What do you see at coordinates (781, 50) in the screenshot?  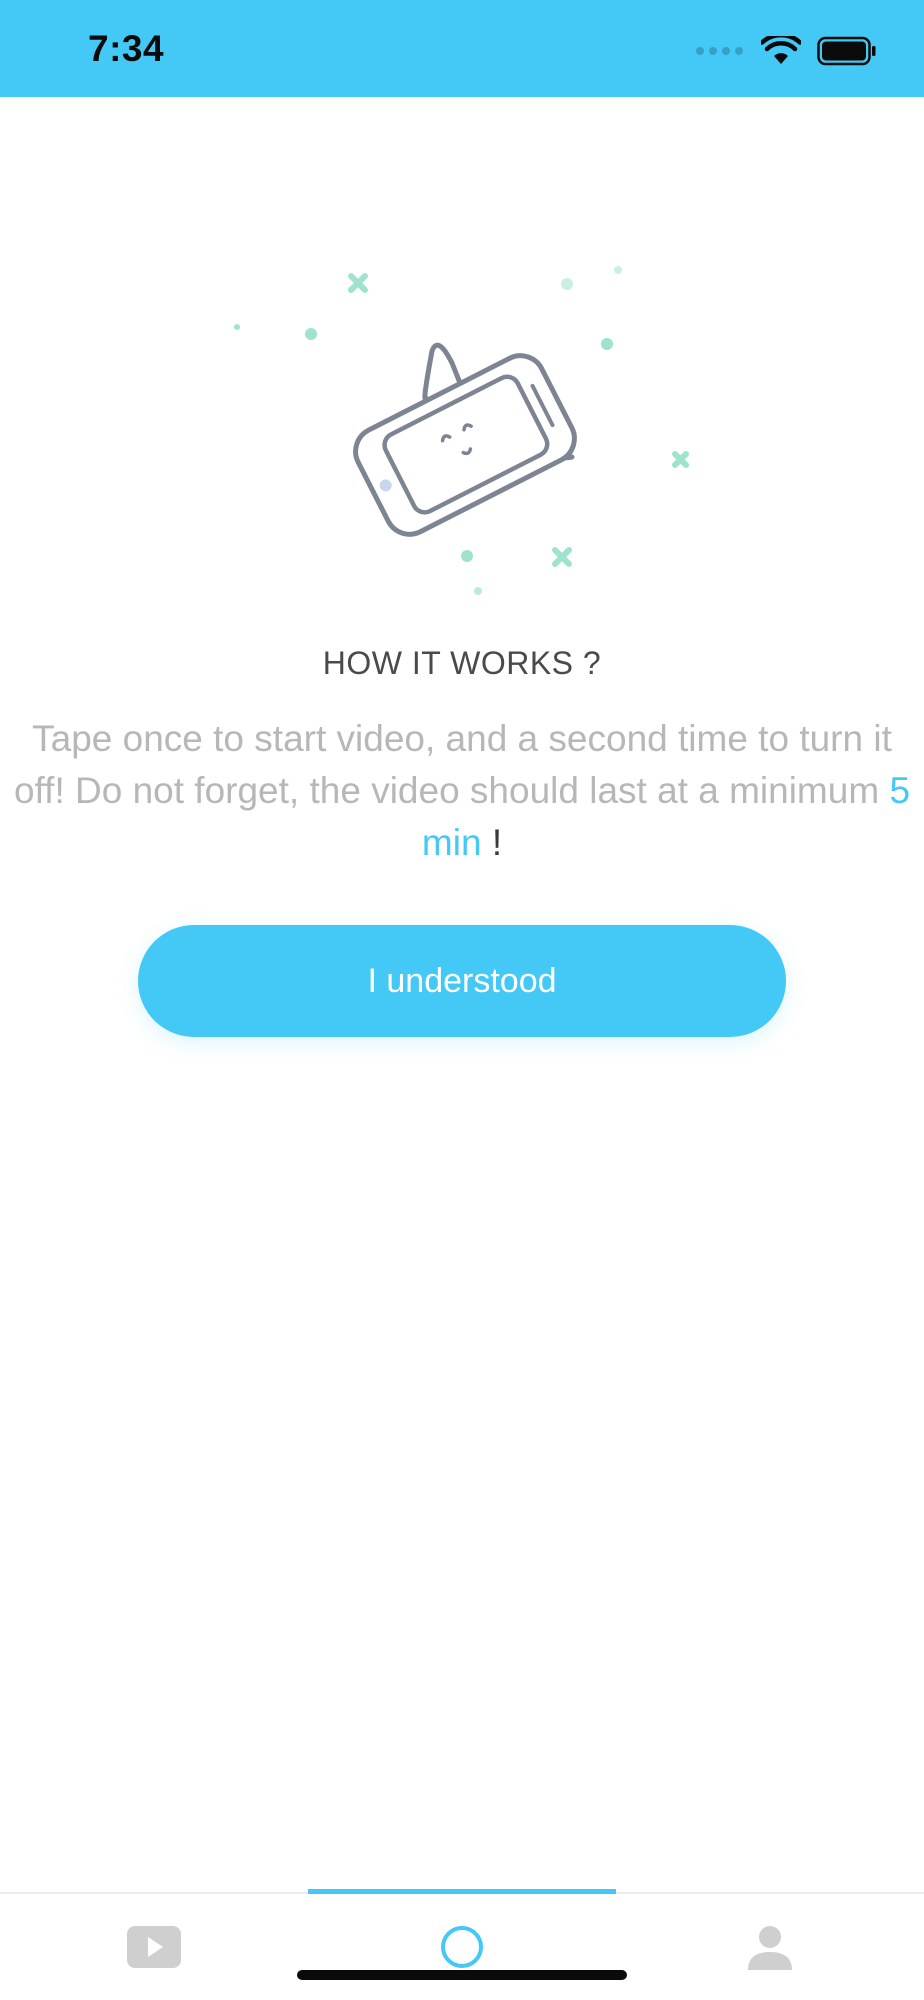 I see `wifi-icon` at bounding box center [781, 50].